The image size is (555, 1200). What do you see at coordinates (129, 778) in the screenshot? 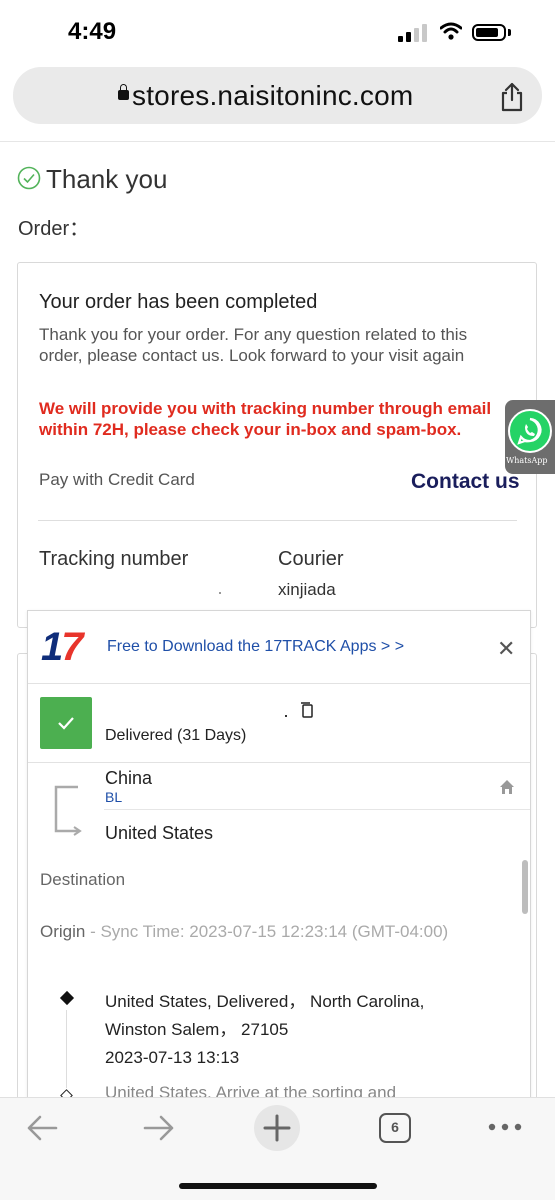
I see `origin-country: China` at bounding box center [129, 778].